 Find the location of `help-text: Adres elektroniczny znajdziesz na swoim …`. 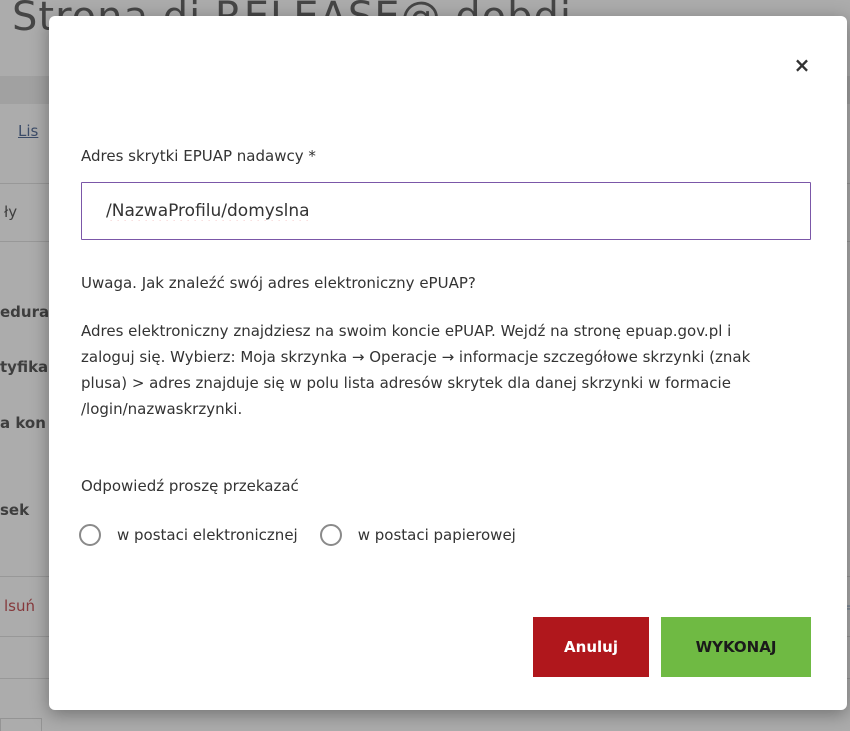

help-text: Adres elektroniczny znajdziesz na swoim … is located at coordinates (416, 370).